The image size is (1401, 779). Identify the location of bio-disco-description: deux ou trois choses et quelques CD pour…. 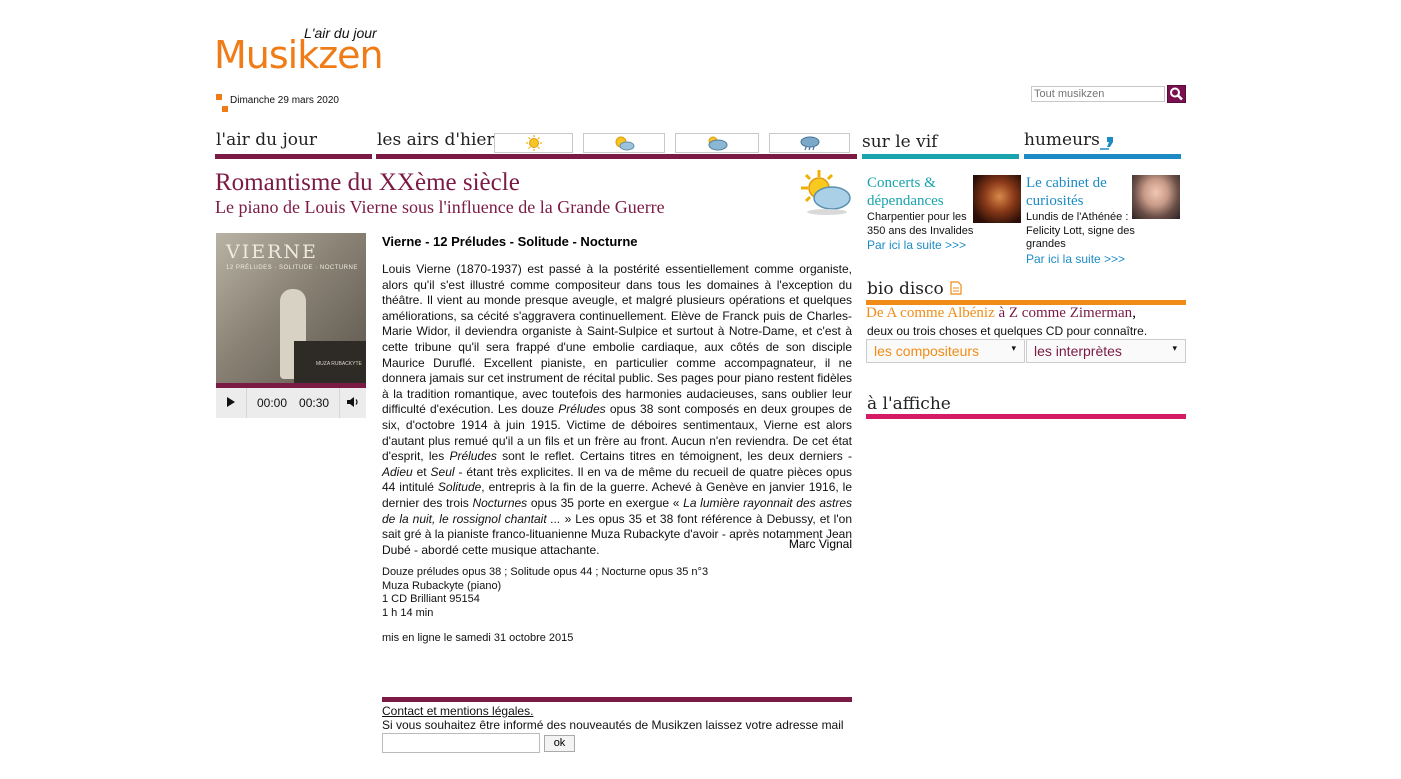
(1007, 331).